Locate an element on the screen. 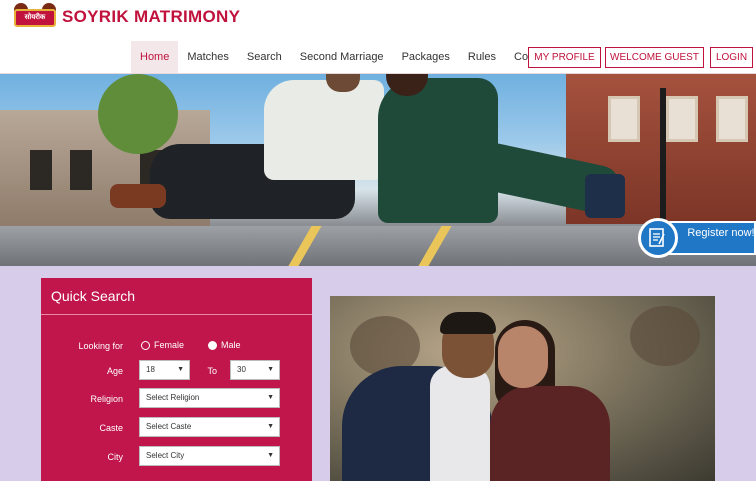  site-logo: सोयरीक SOYRIK MATRIMONY is located at coordinates (126, 17).